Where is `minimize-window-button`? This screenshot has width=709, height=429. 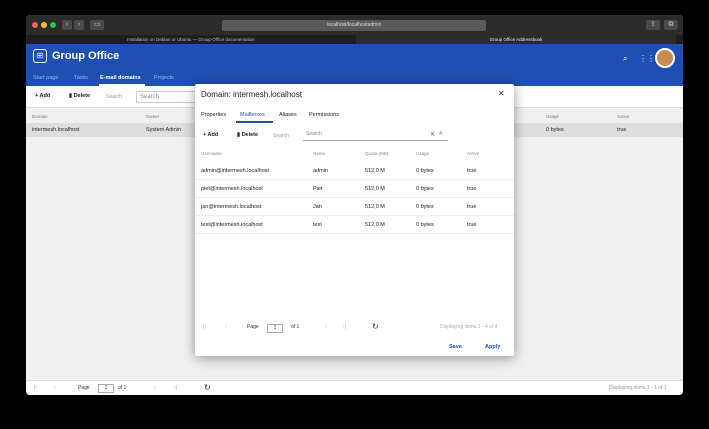 minimize-window-button is located at coordinates (44, 25).